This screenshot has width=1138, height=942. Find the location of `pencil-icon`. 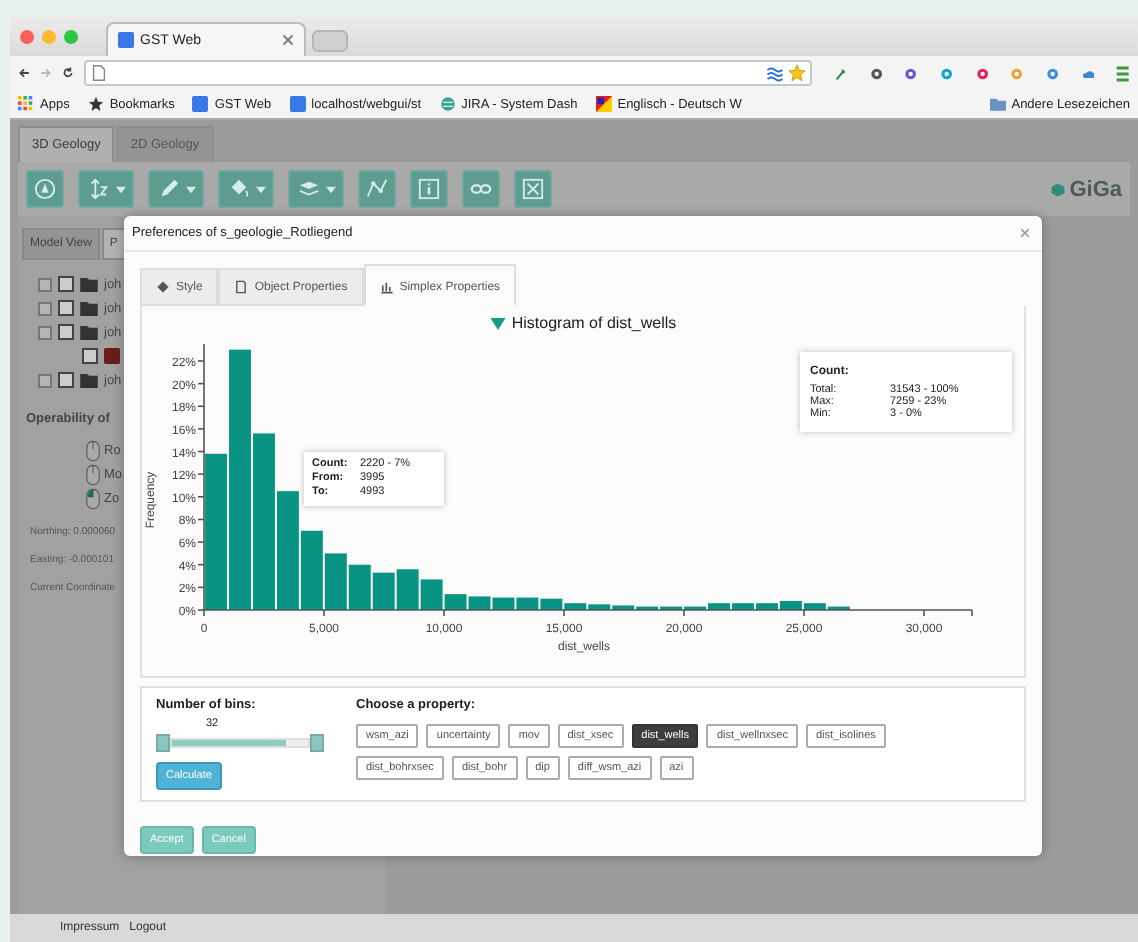

pencil-icon is located at coordinates (168, 189).